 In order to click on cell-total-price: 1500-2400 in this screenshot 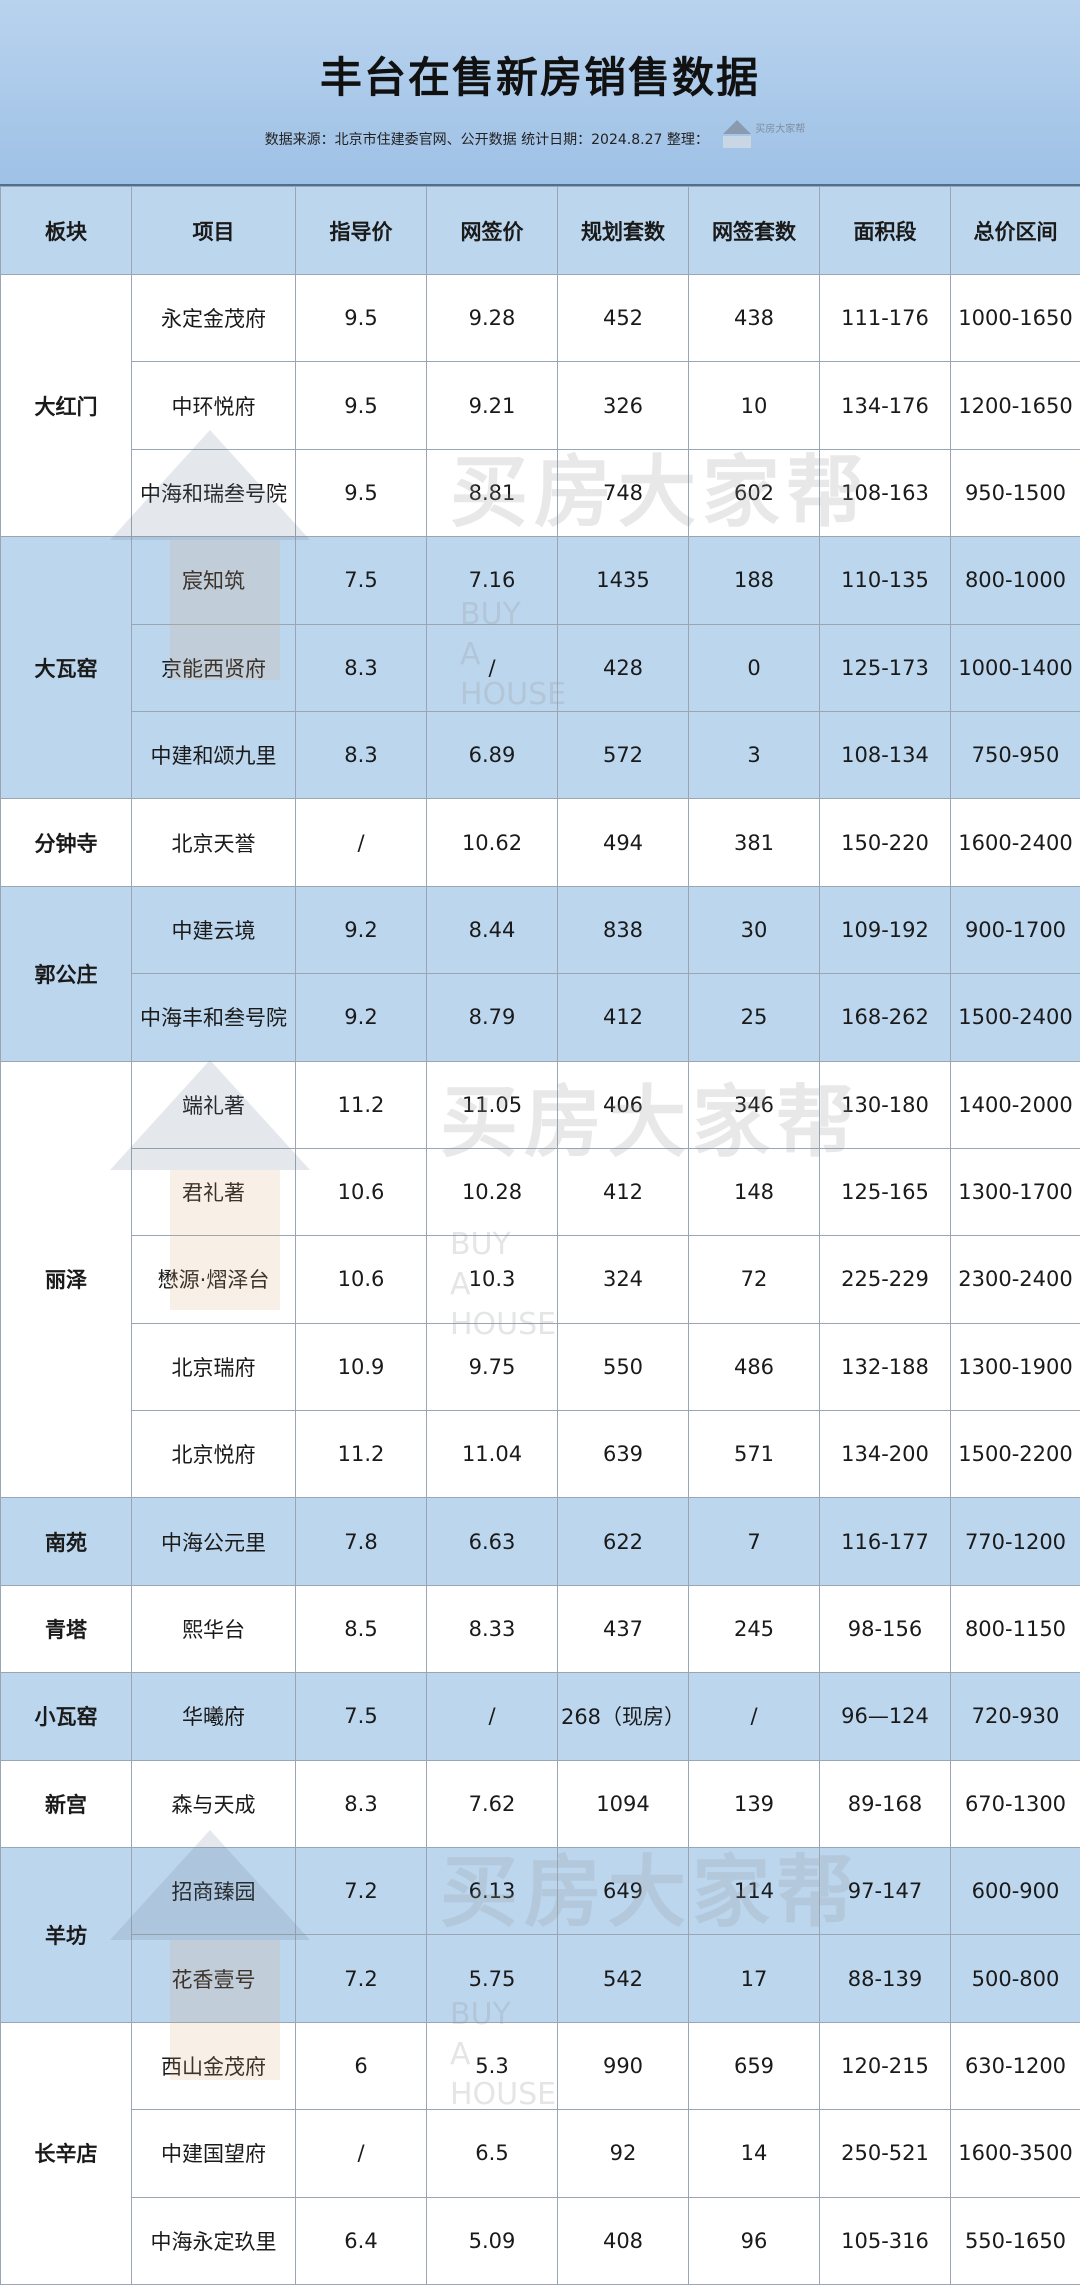, I will do `click(1015, 1017)`.